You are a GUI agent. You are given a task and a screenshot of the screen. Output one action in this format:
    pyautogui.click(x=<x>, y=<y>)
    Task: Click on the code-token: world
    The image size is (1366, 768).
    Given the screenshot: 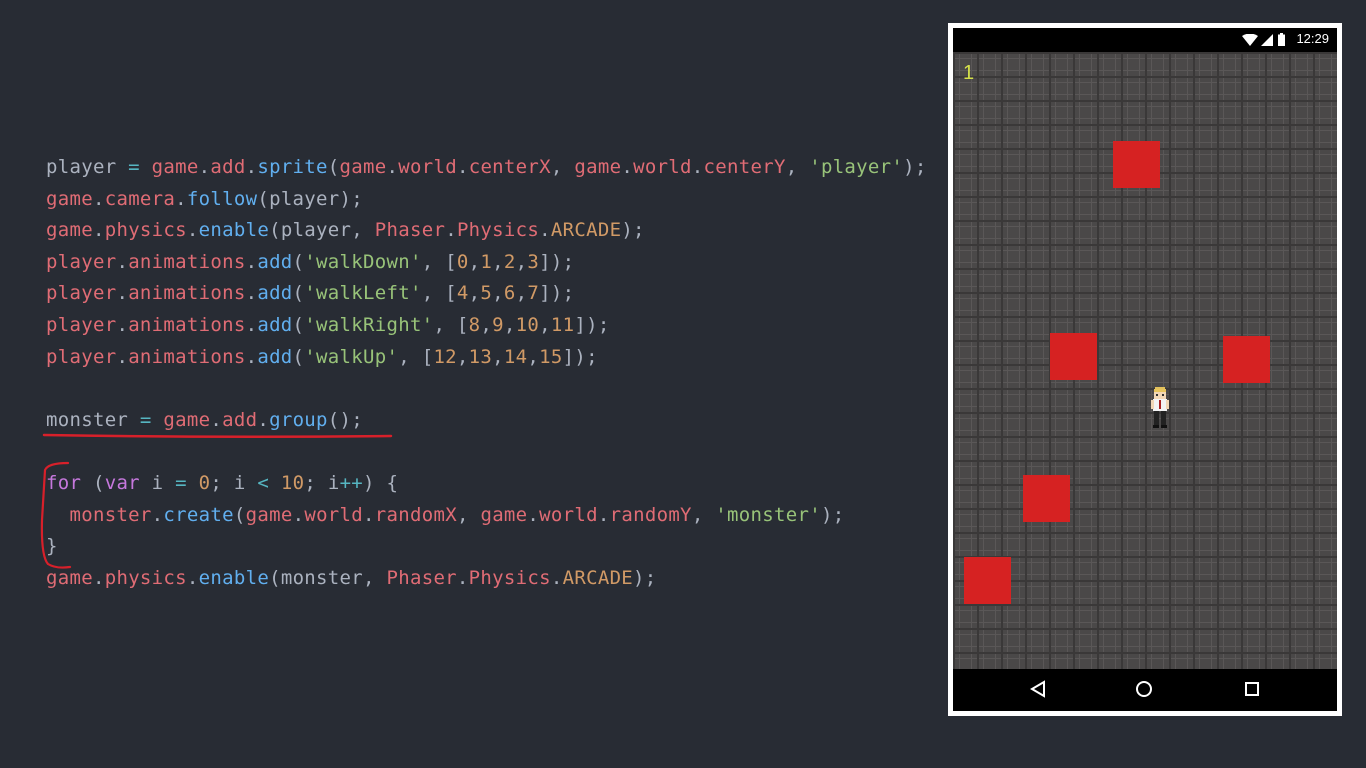 What is the action you would take?
    pyautogui.click(x=662, y=167)
    